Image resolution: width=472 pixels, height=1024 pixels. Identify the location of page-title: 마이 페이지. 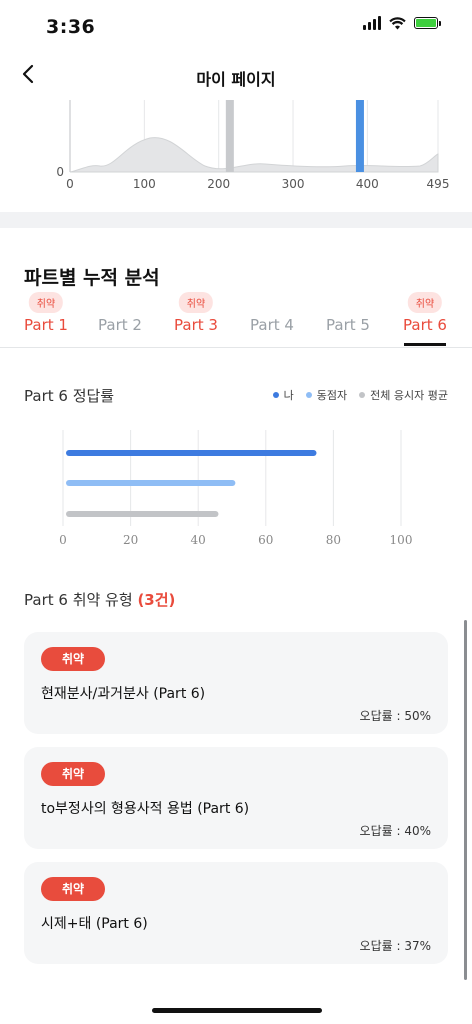
(236, 79).